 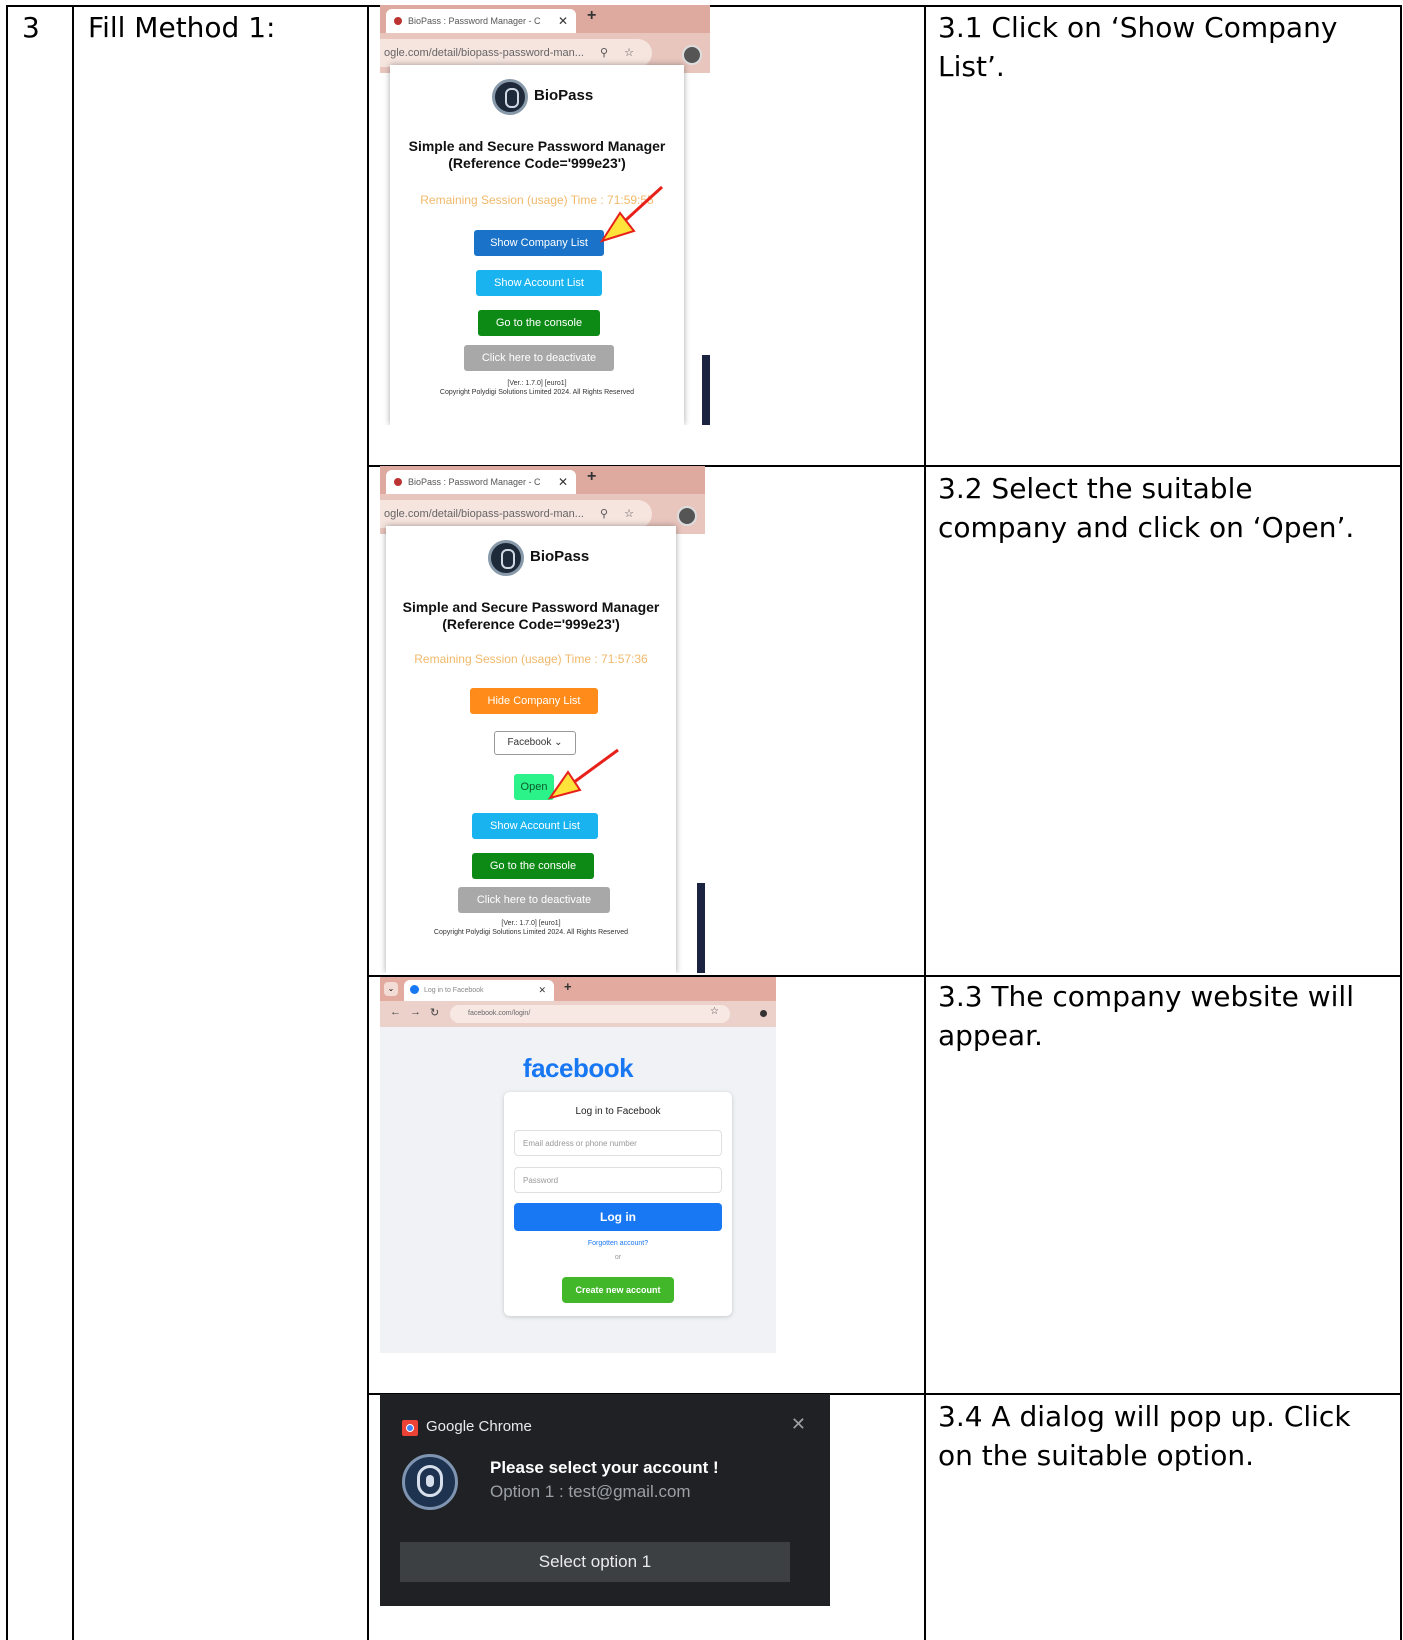 What do you see at coordinates (618, 1180) in the screenshot?
I see `password-field: Password` at bounding box center [618, 1180].